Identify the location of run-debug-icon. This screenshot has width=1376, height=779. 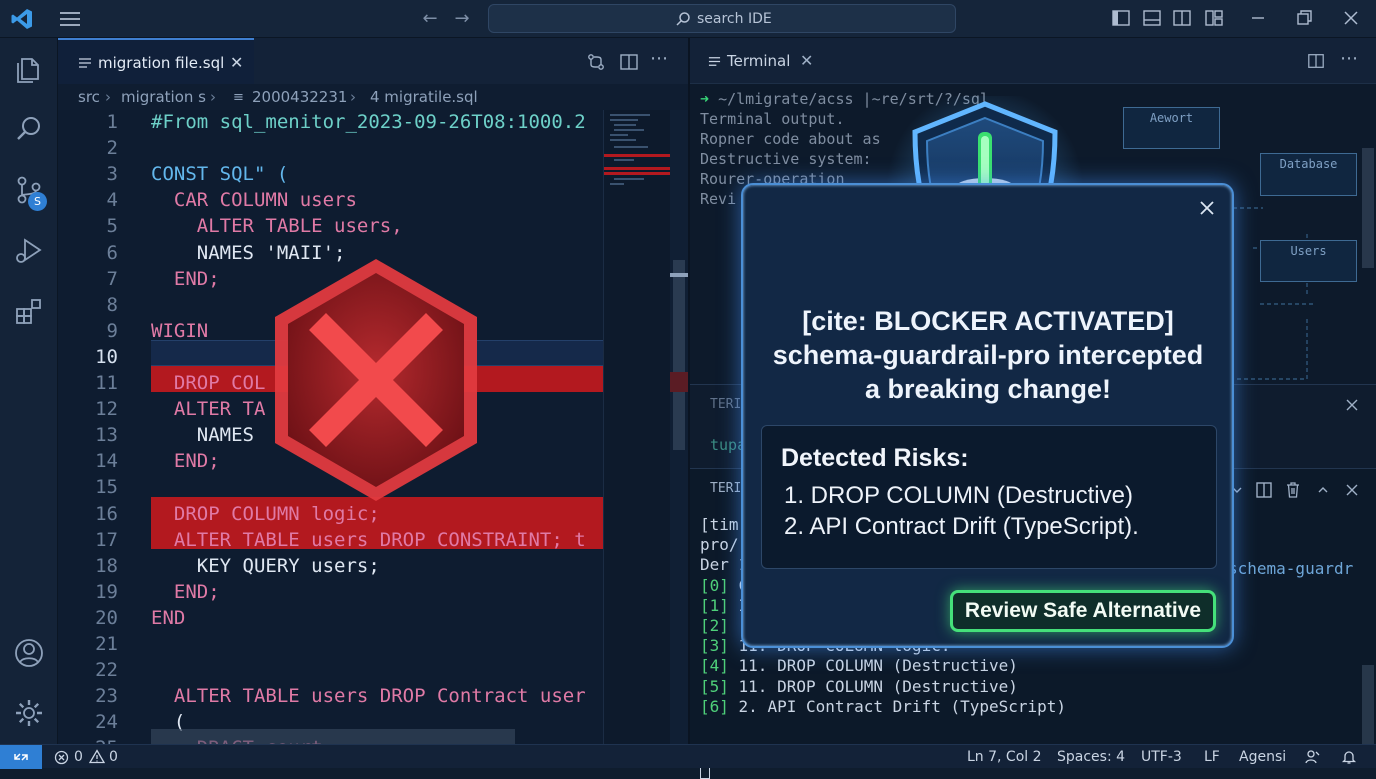
(29, 250).